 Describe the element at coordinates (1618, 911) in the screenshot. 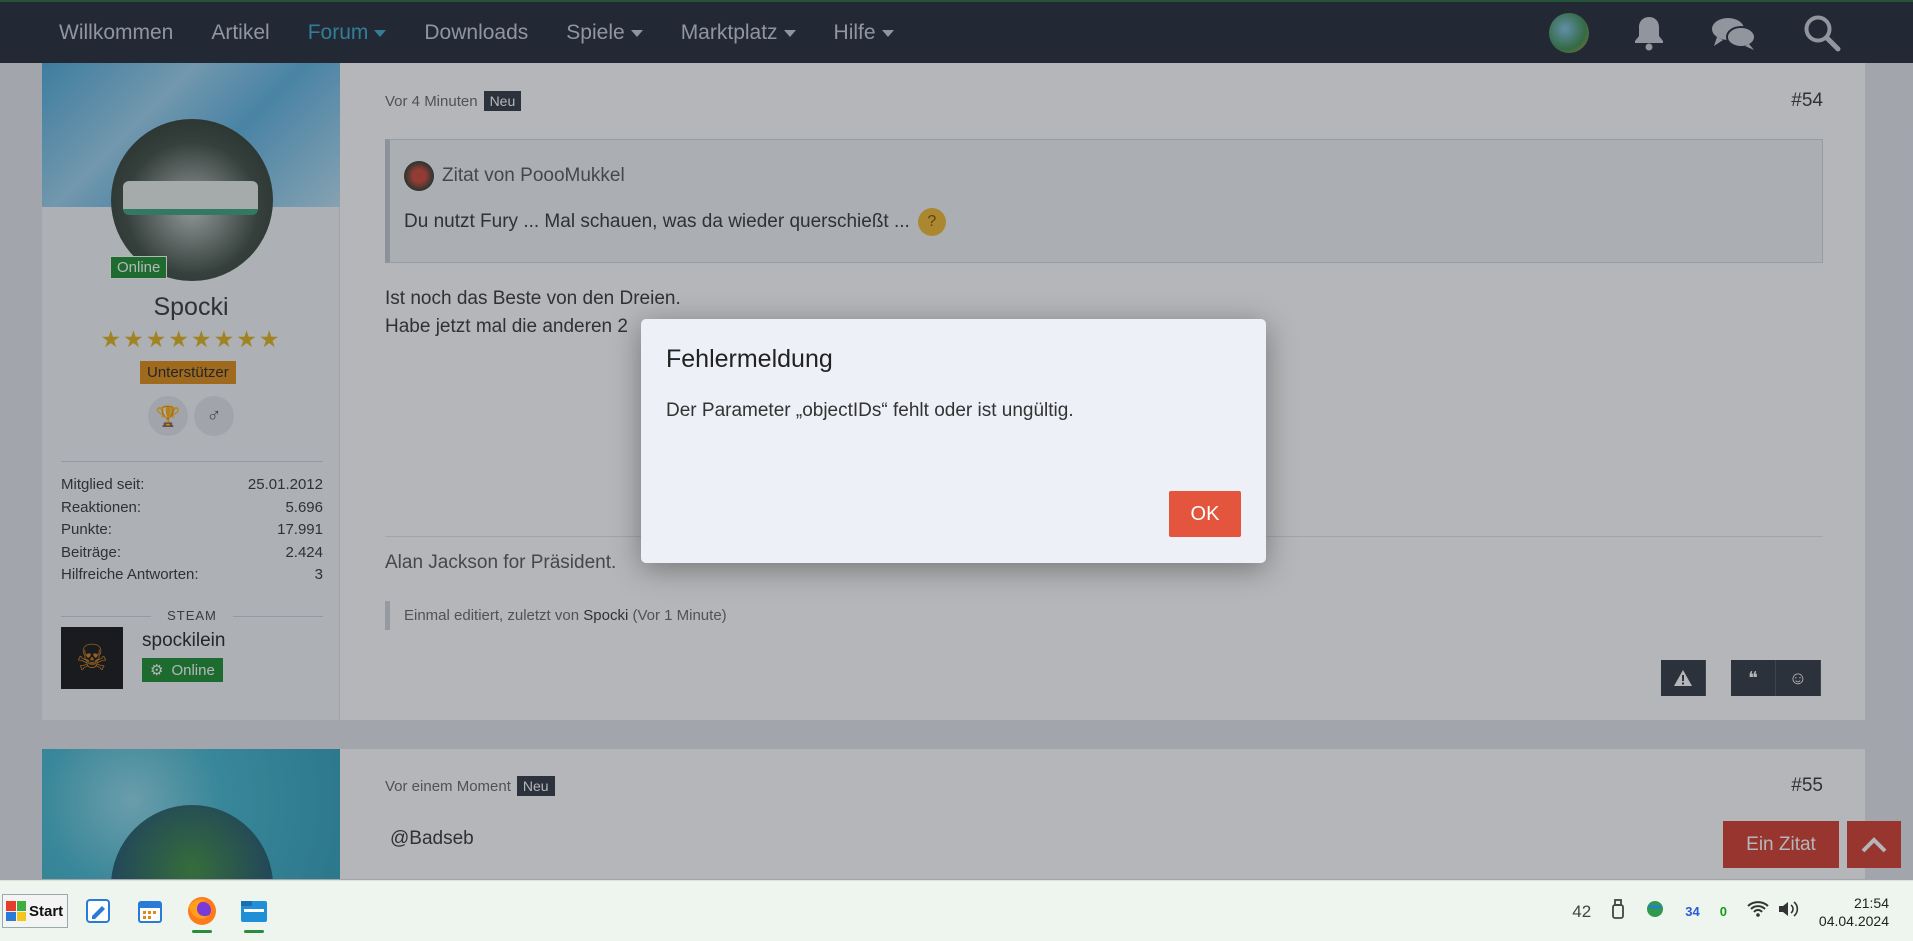

I see `usb-icon` at that location.